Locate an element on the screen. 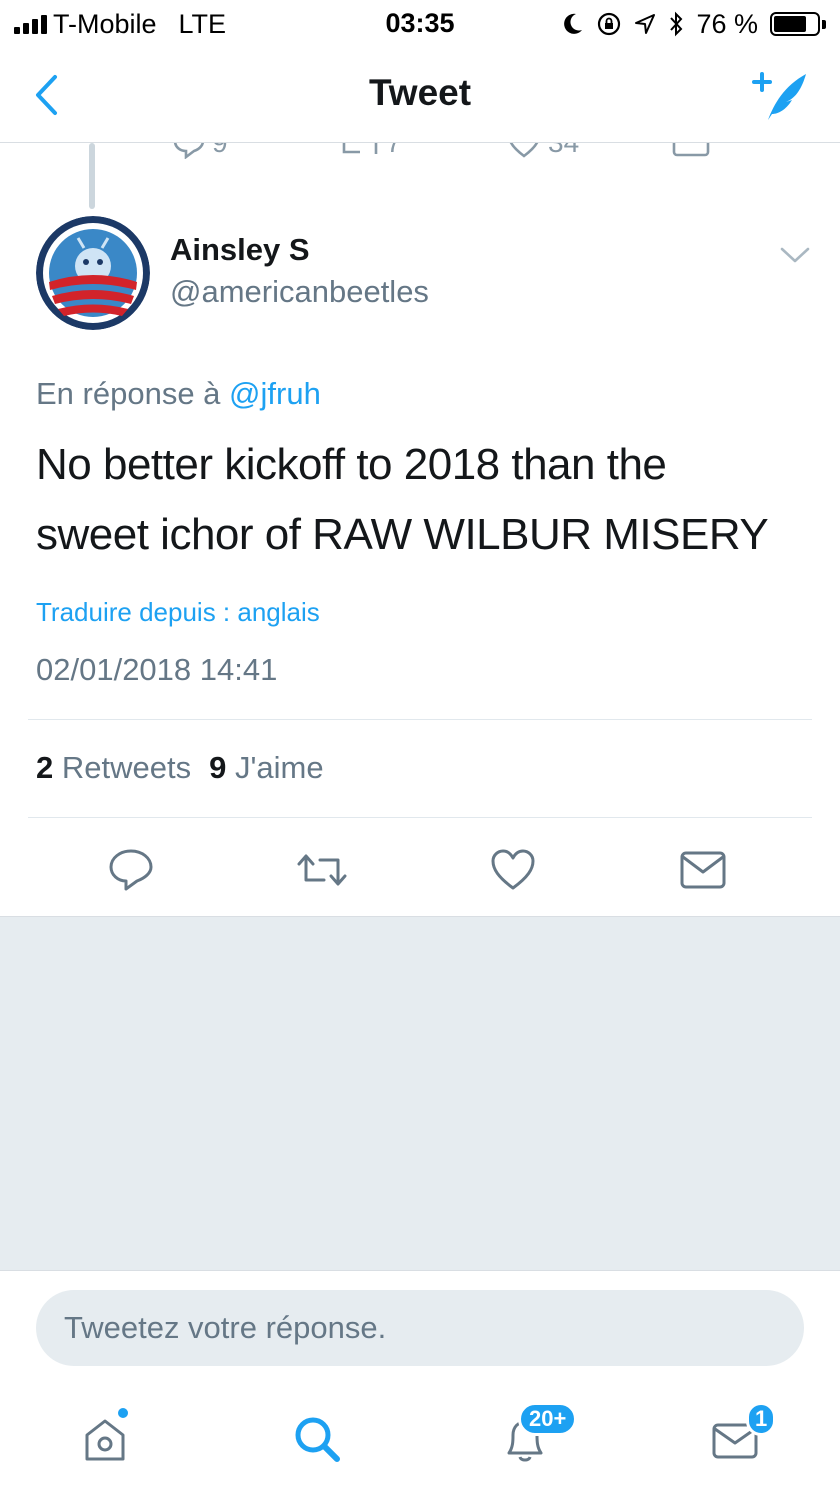 Image resolution: width=840 pixels, height=1494 pixels. direct-message-button is located at coordinates (703, 870).